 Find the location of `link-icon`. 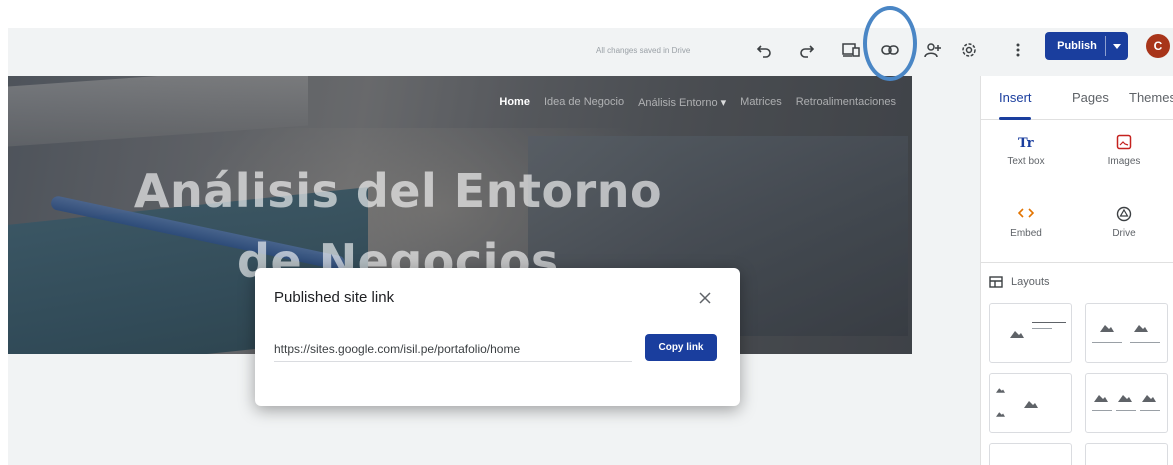

link-icon is located at coordinates (890, 50).